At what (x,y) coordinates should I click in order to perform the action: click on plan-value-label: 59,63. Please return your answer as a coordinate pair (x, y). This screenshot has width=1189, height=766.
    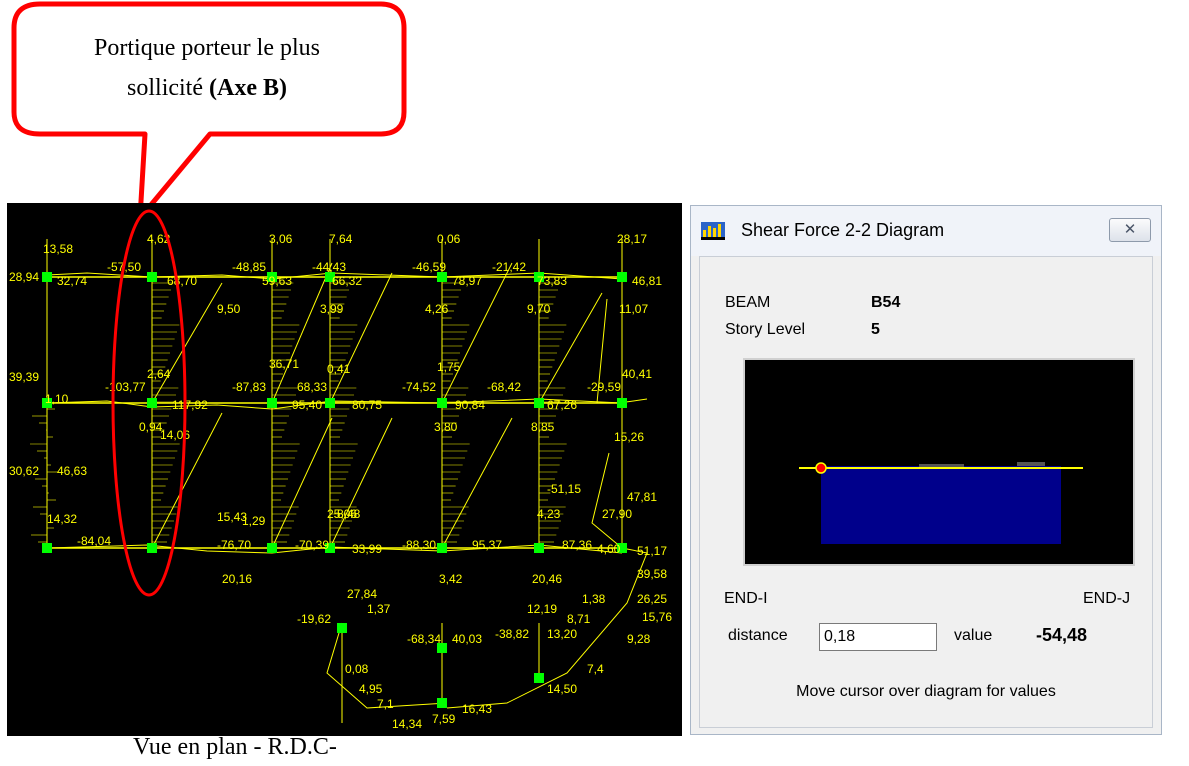
    Looking at the image, I should click on (277, 281).